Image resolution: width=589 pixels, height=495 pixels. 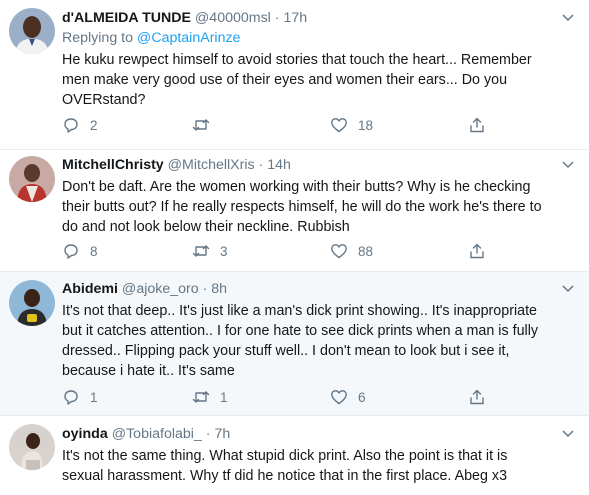 I want to click on user-handle: @ajoke_oro, so click(x=160, y=289).